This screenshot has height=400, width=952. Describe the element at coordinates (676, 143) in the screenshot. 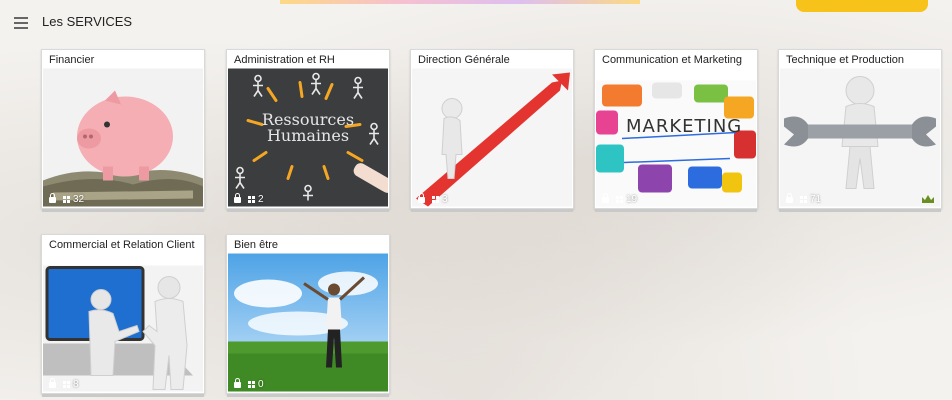

I see `card-image-marketing-bubbles: MARKETING` at that location.